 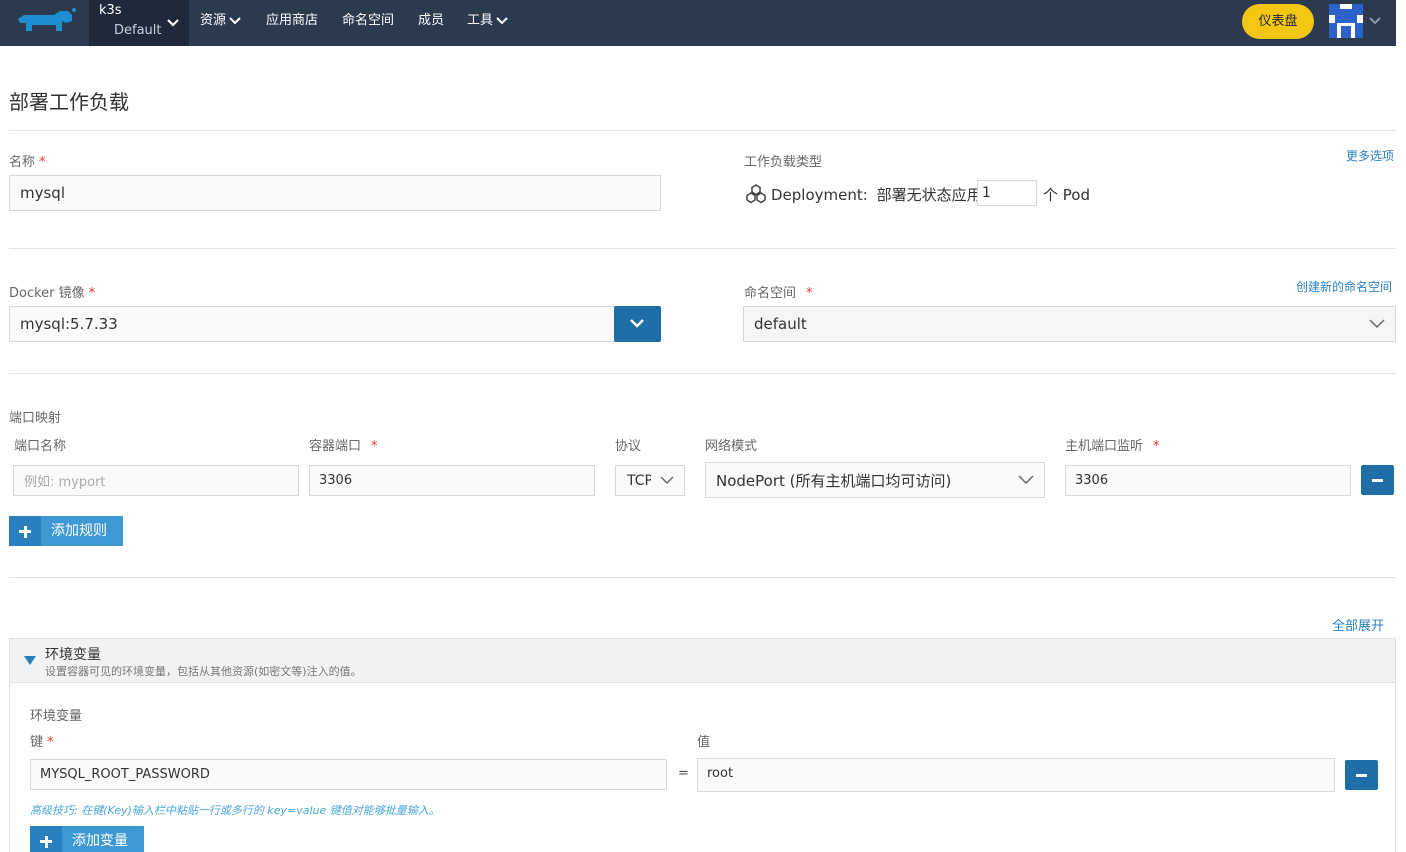 What do you see at coordinates (720, 773) in the screenshot?
I see `env-value-value: root` at bounding box center [720, 773].